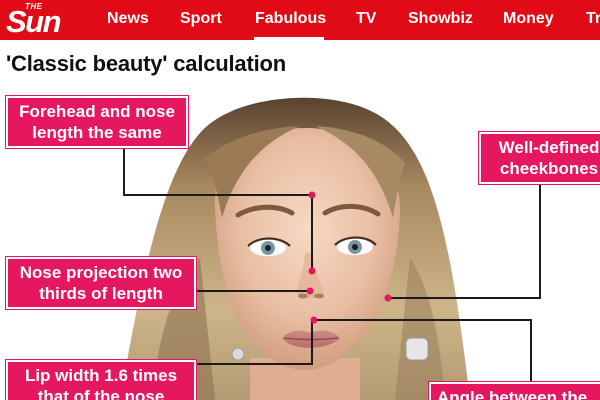  I want to click on callout-angle-line1: Angle between the, so click(512, 394).